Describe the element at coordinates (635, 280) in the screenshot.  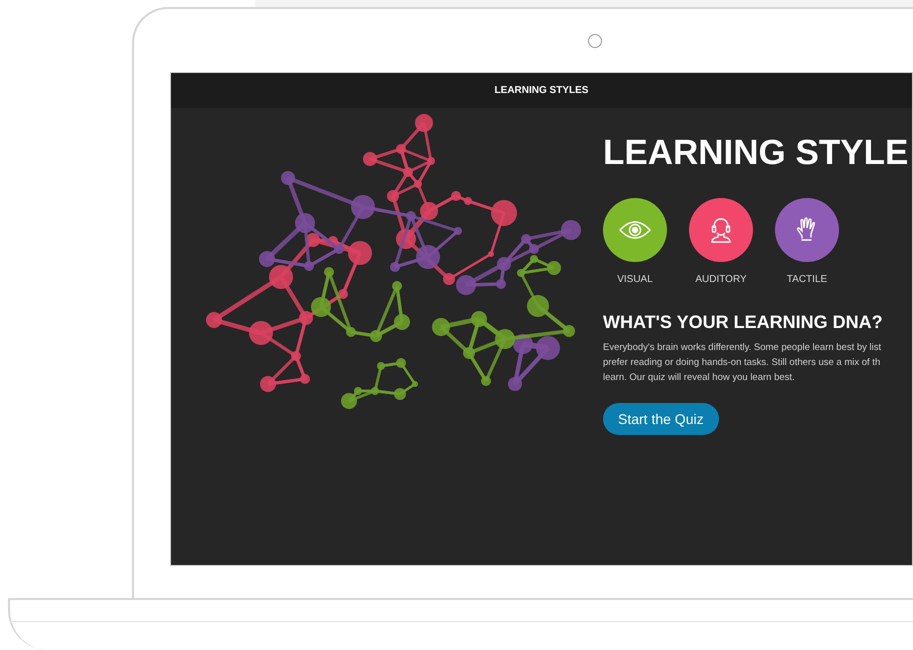
I see `style-label: VISUAL` at that location.